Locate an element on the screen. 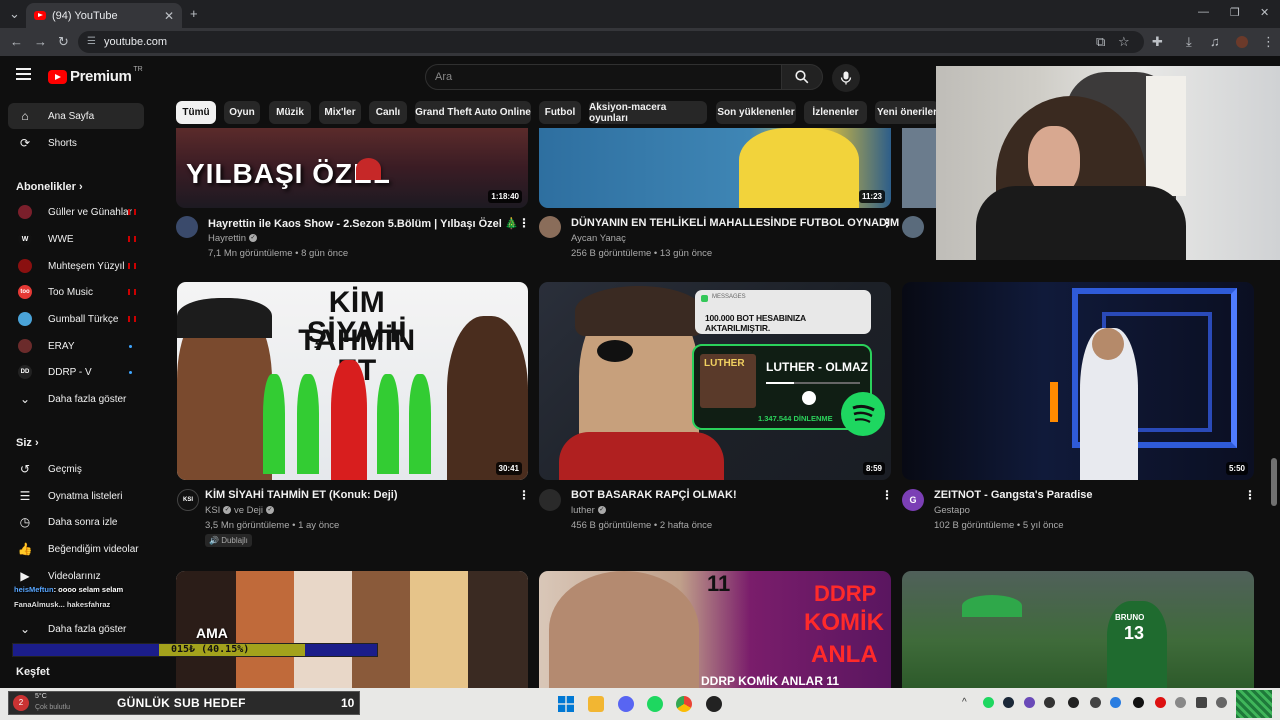 Image resolution: width=1280 pixels, height=720 pixels. bookmark-star-icon: ☆ is located at coordinates (1124, 42).